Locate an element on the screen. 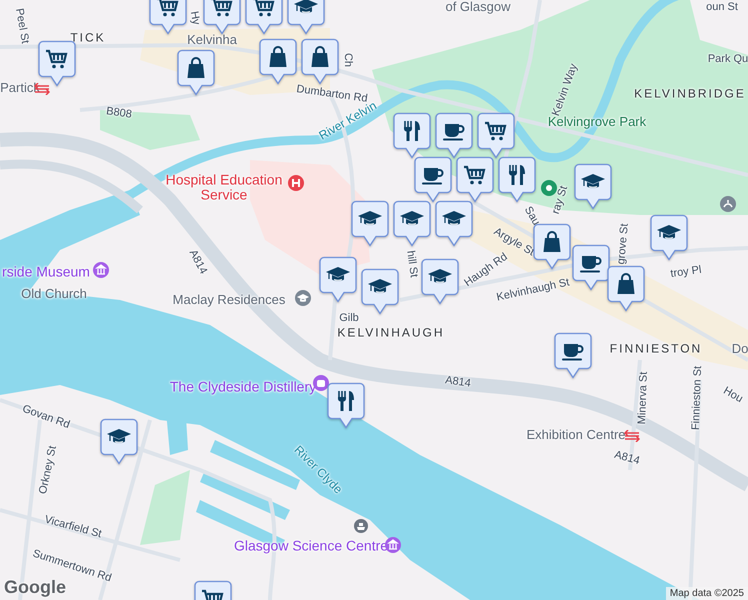  hospital-label: Hospital Education Service is located at coordinates (224, 188).